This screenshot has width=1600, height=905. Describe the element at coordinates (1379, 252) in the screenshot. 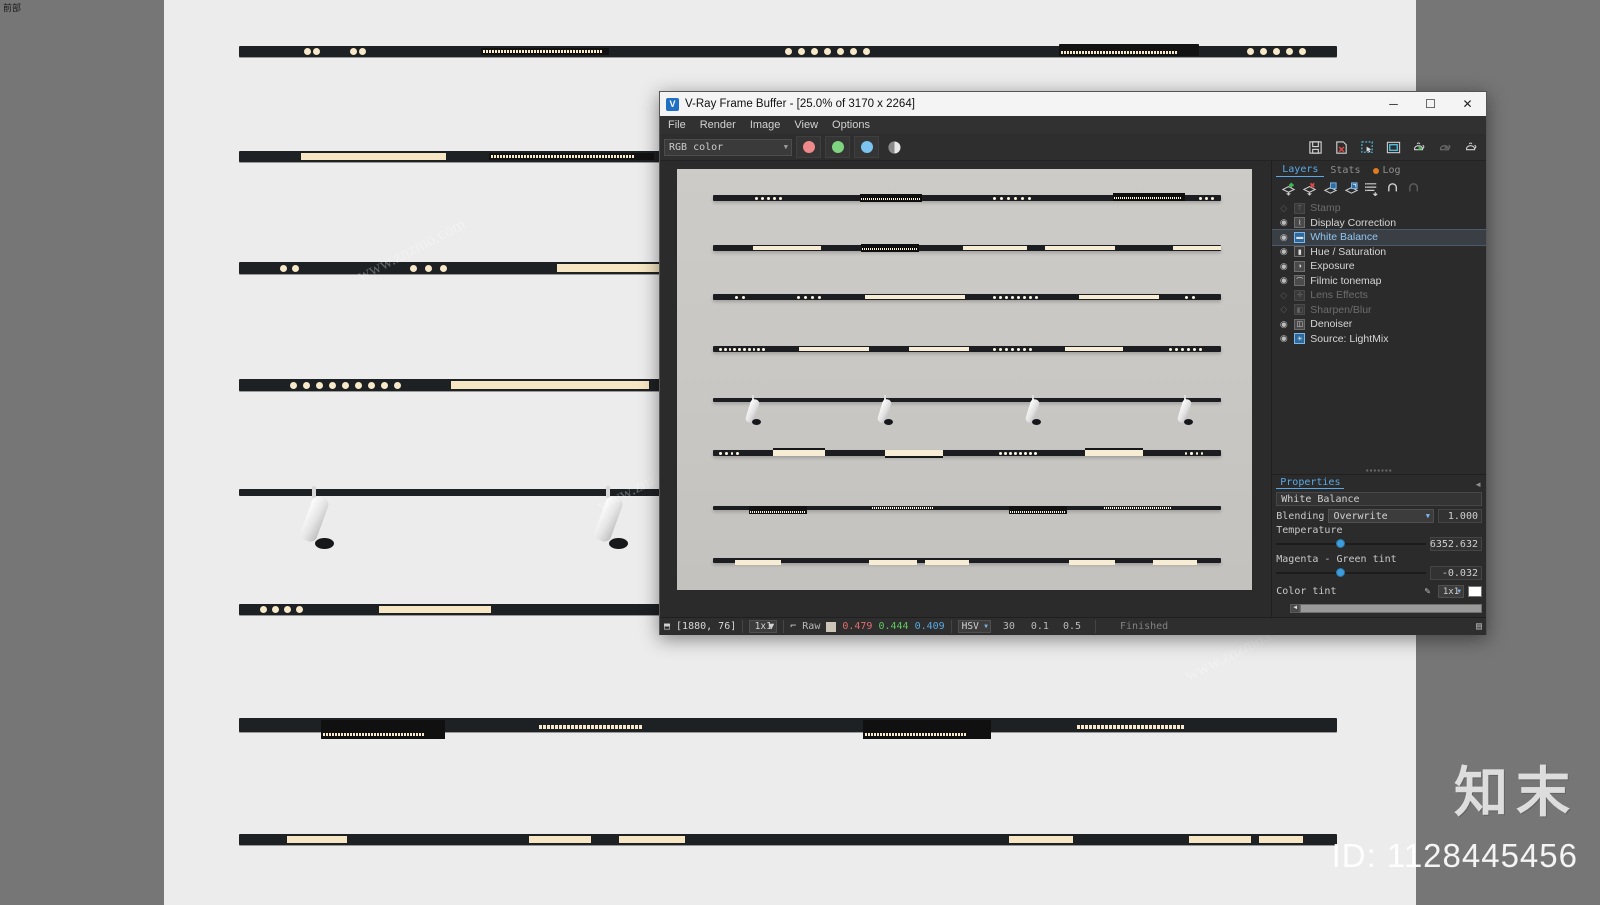

I see `layer-row-hue-saturation: ◉ ▮ Hue / Saturation` at that location.